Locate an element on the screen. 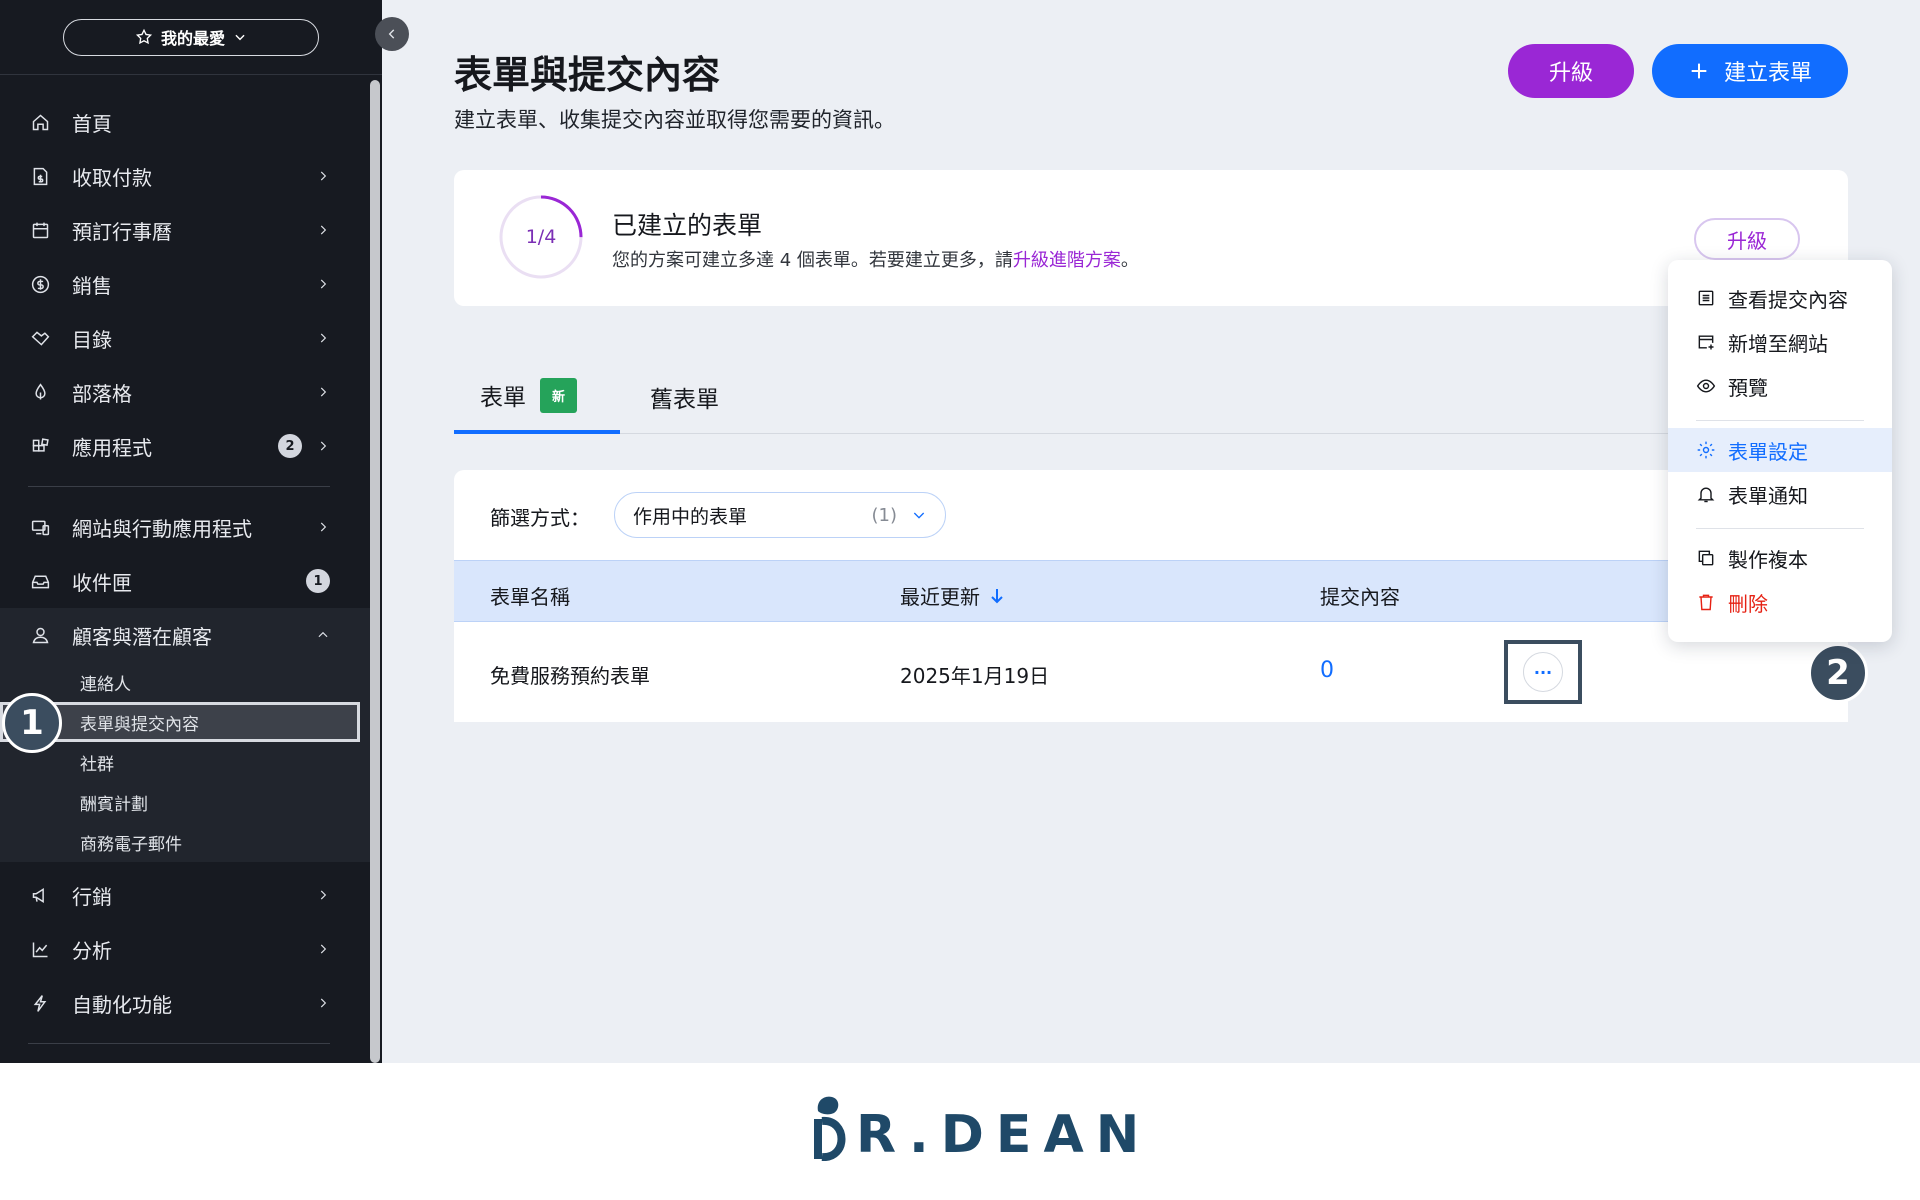 Image resolution: width=1920 pixels, height=1200 pixels. menu-item-form-settings: 表單設定 is located at coordinates (1780, 450).